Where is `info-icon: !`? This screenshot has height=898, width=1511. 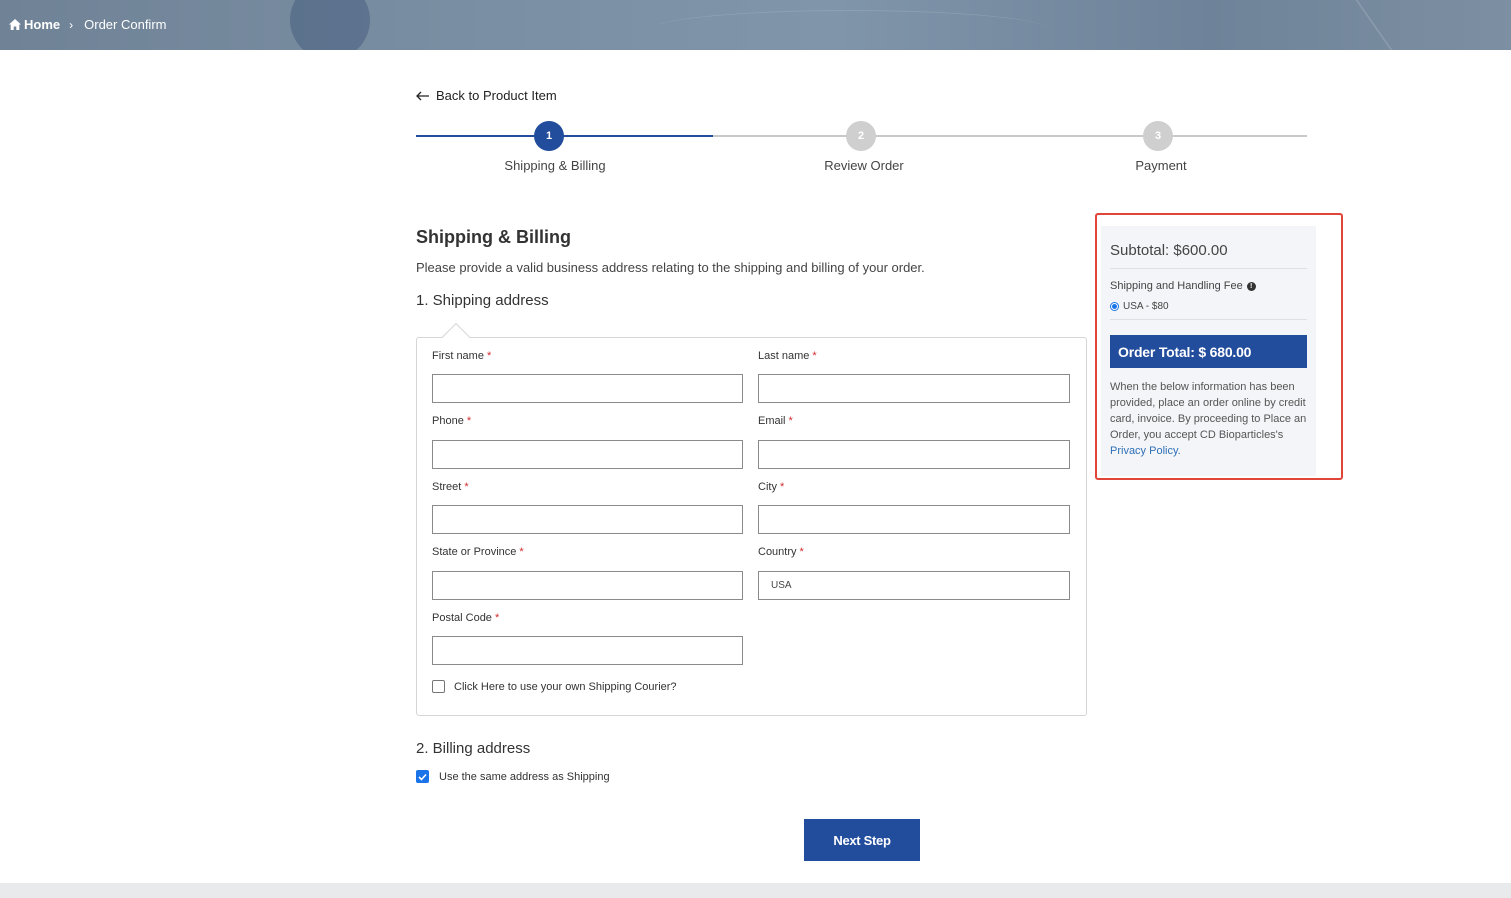 info-icon: ! is located at coordinates (1251, 286).